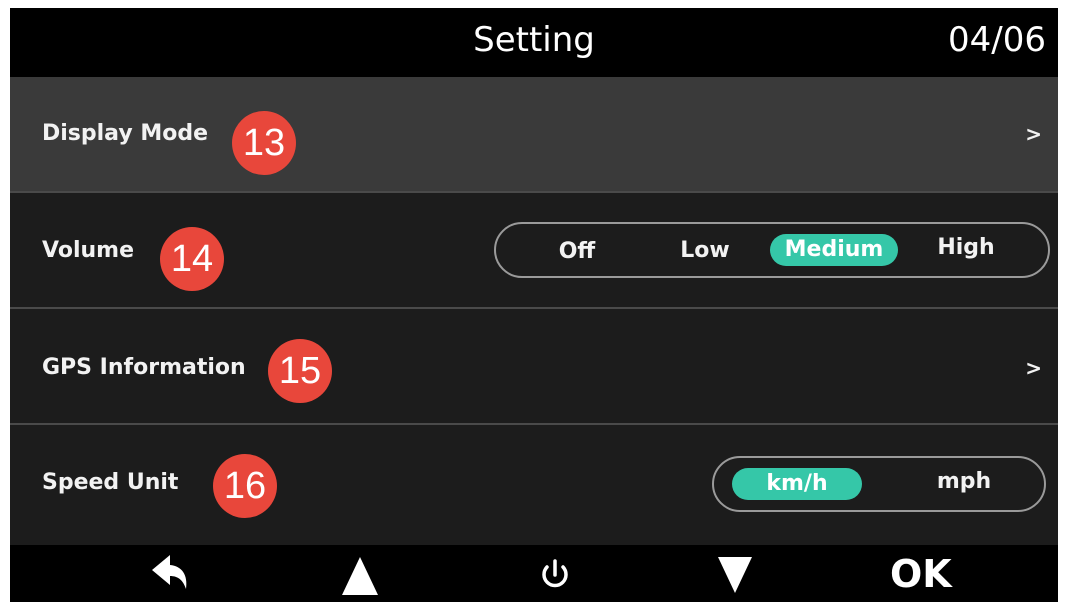 The image size is (1066, 603). I want to click on volume-option-low: Low, so click(705, 251).